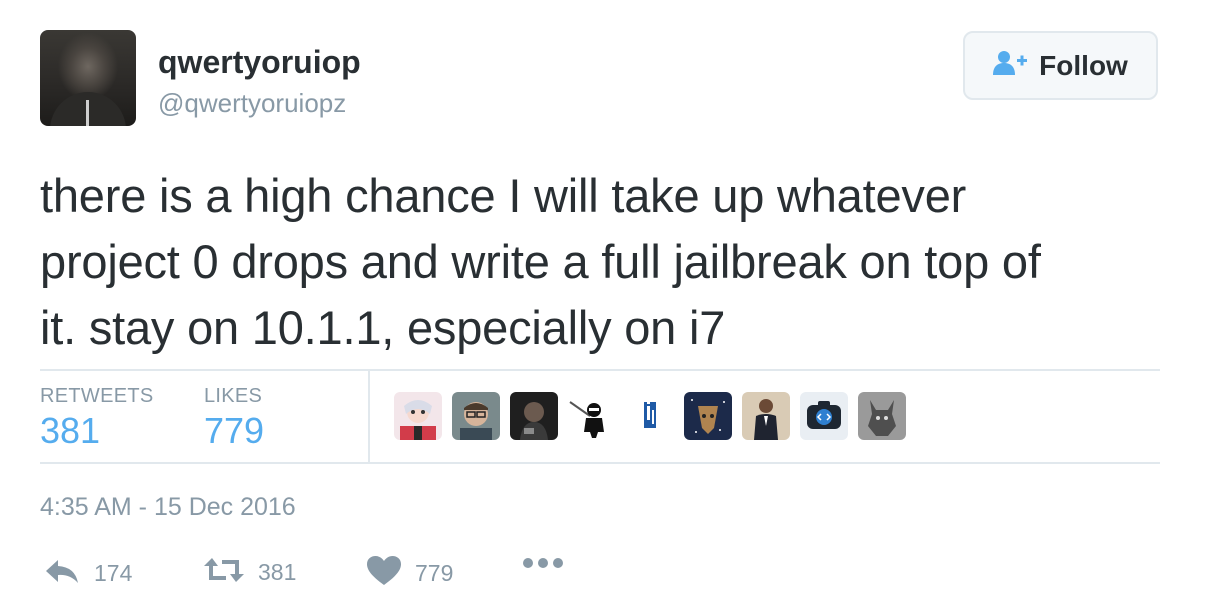 This screenshot has height=614, width=1230. I want to click on ninja-avatar, so click(592, 416).